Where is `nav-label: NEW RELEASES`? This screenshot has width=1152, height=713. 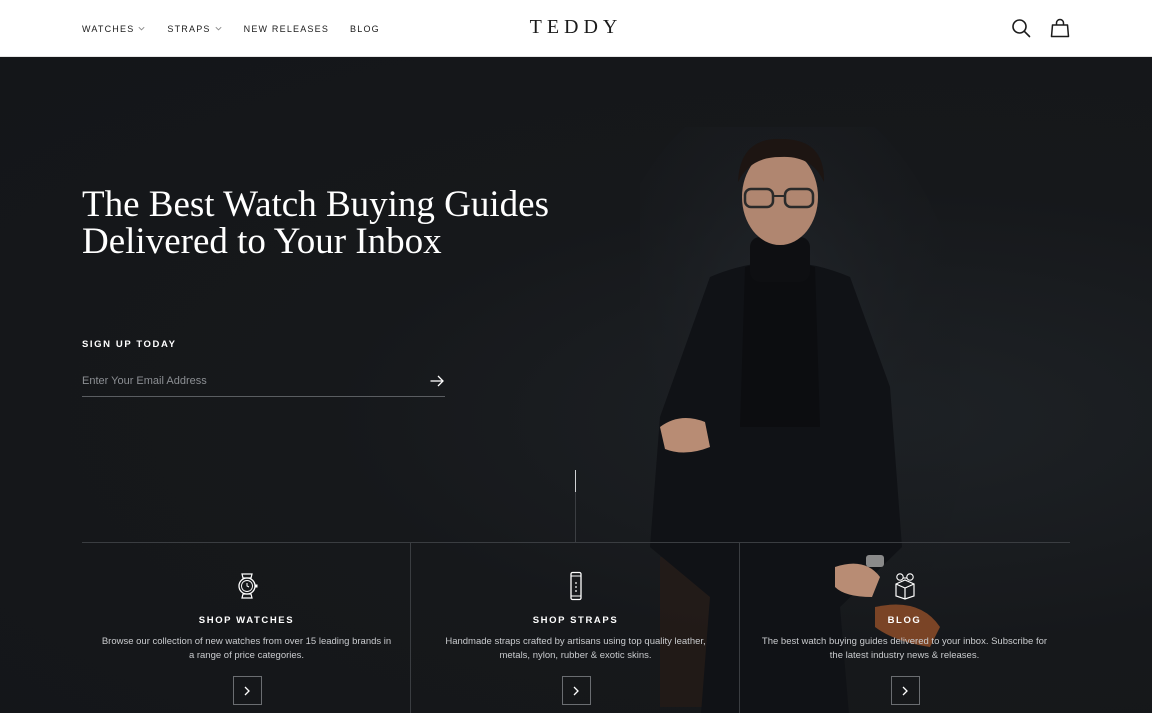 nav-label: NEW RELEASES is located at coordinates (286, 28).